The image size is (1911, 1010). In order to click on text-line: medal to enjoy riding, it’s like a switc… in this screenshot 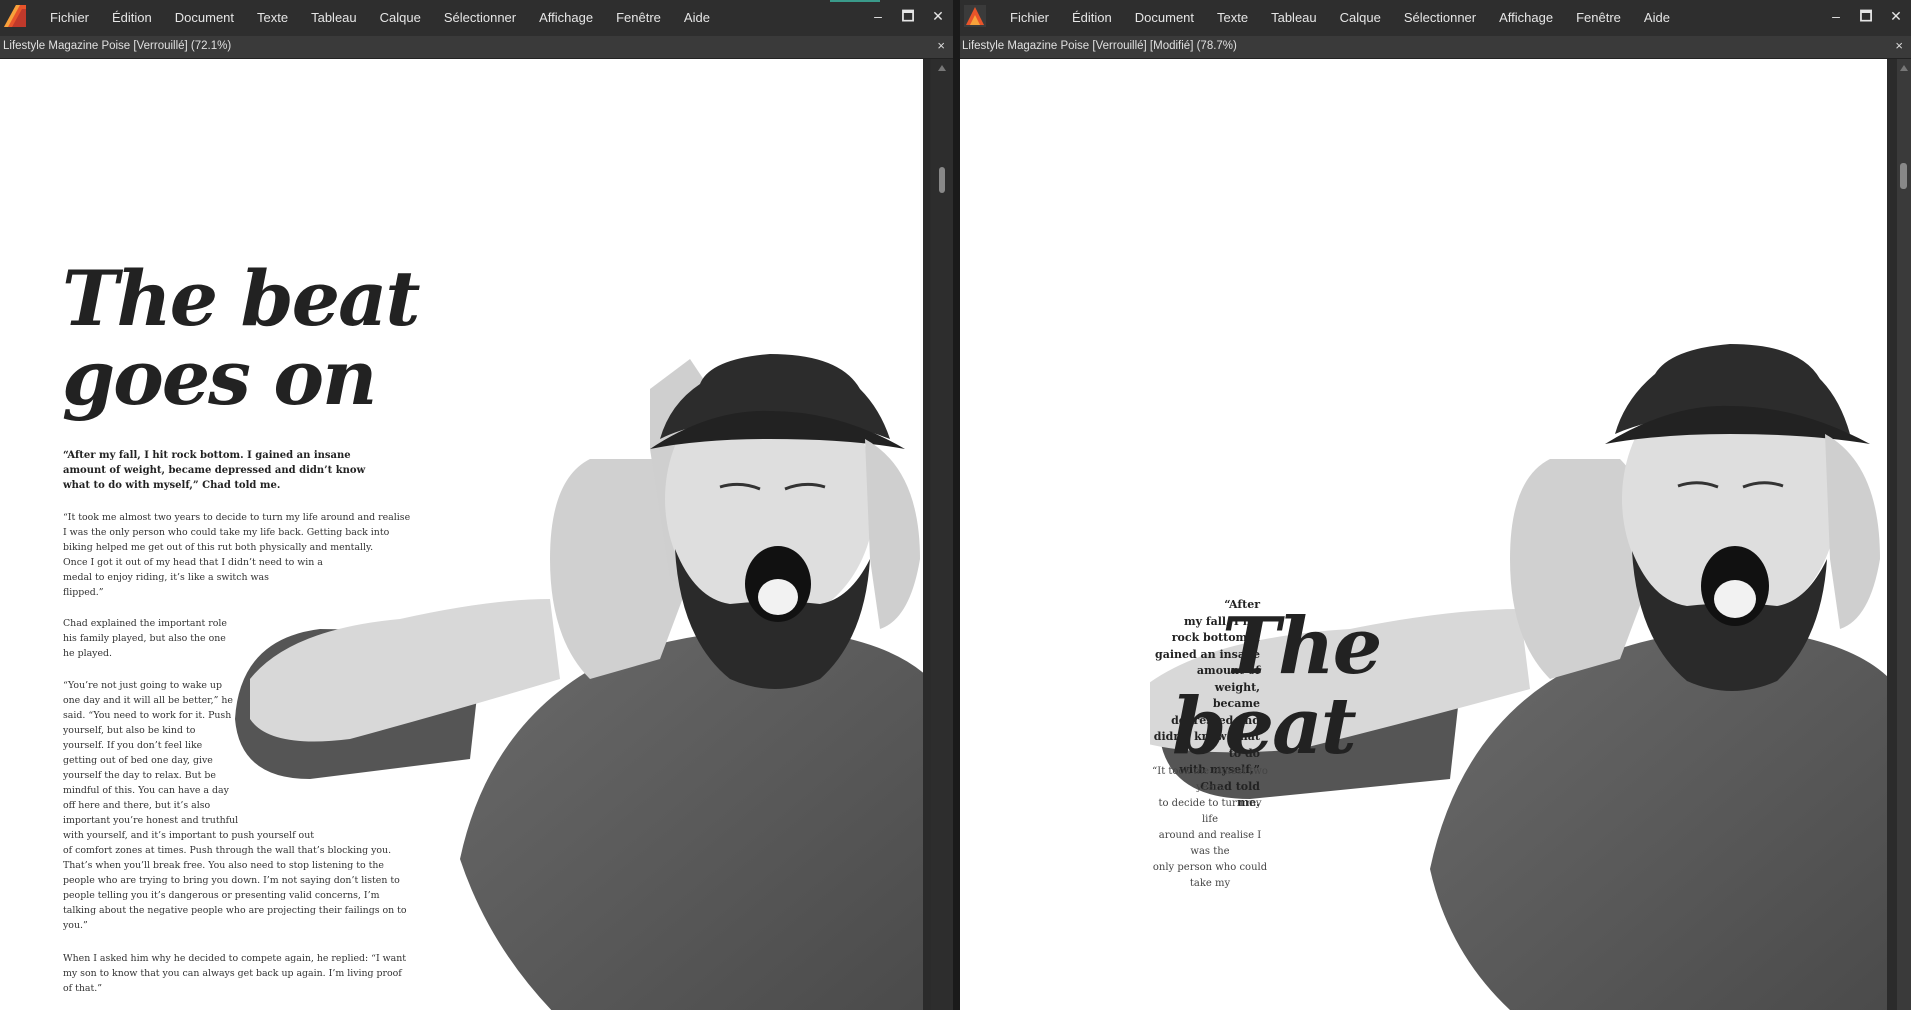, I will do `click(166, 577)`.